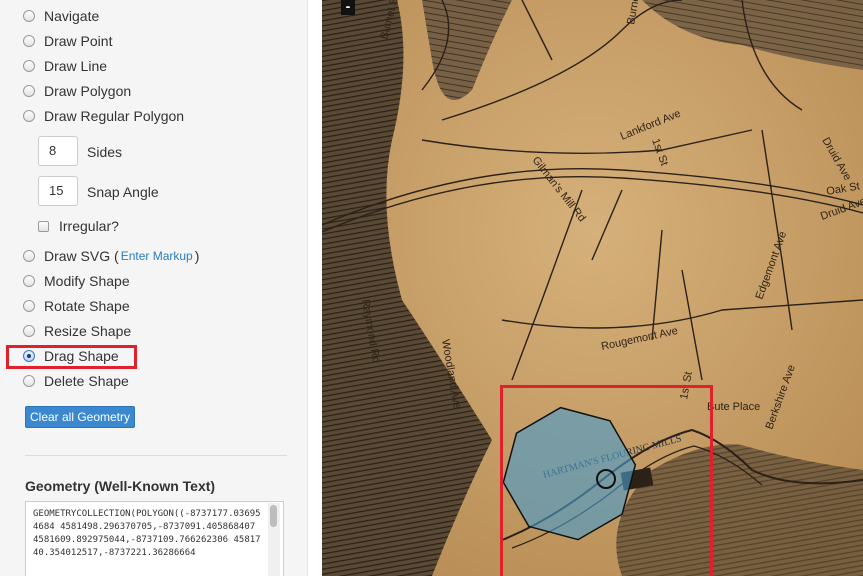  Describe the element at coordinates (29, 381) in the screenshot. I see `radio-delete-shape` at that location.